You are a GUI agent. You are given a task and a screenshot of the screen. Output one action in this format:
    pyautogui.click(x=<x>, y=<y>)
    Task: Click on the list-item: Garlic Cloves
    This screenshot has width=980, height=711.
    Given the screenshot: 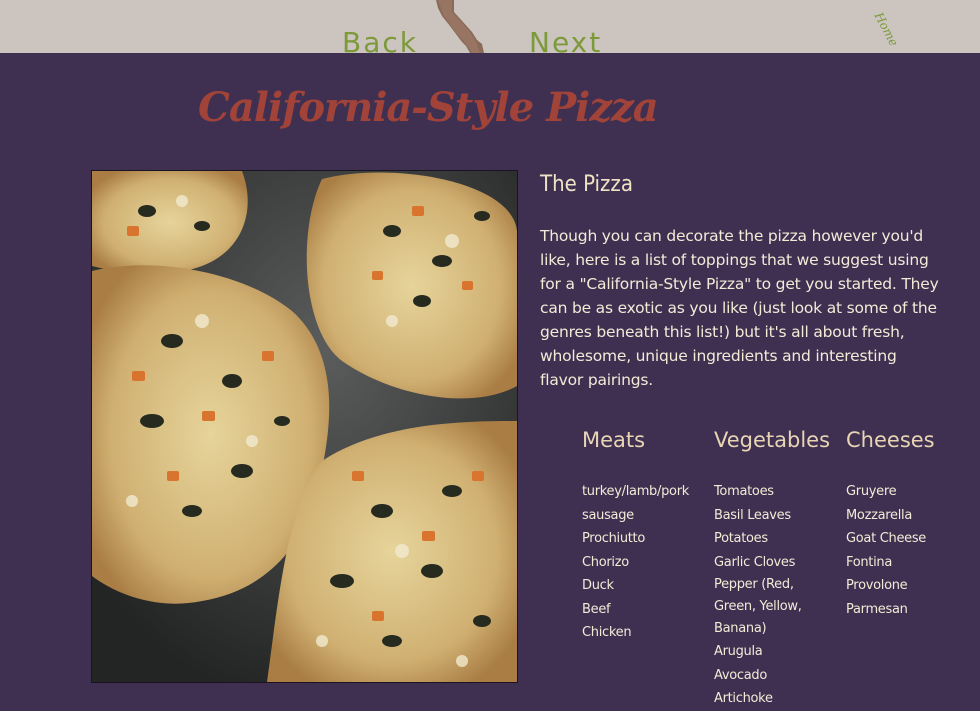 What is the action you would take?
    pyautogui.click(x=755, y=562)
    